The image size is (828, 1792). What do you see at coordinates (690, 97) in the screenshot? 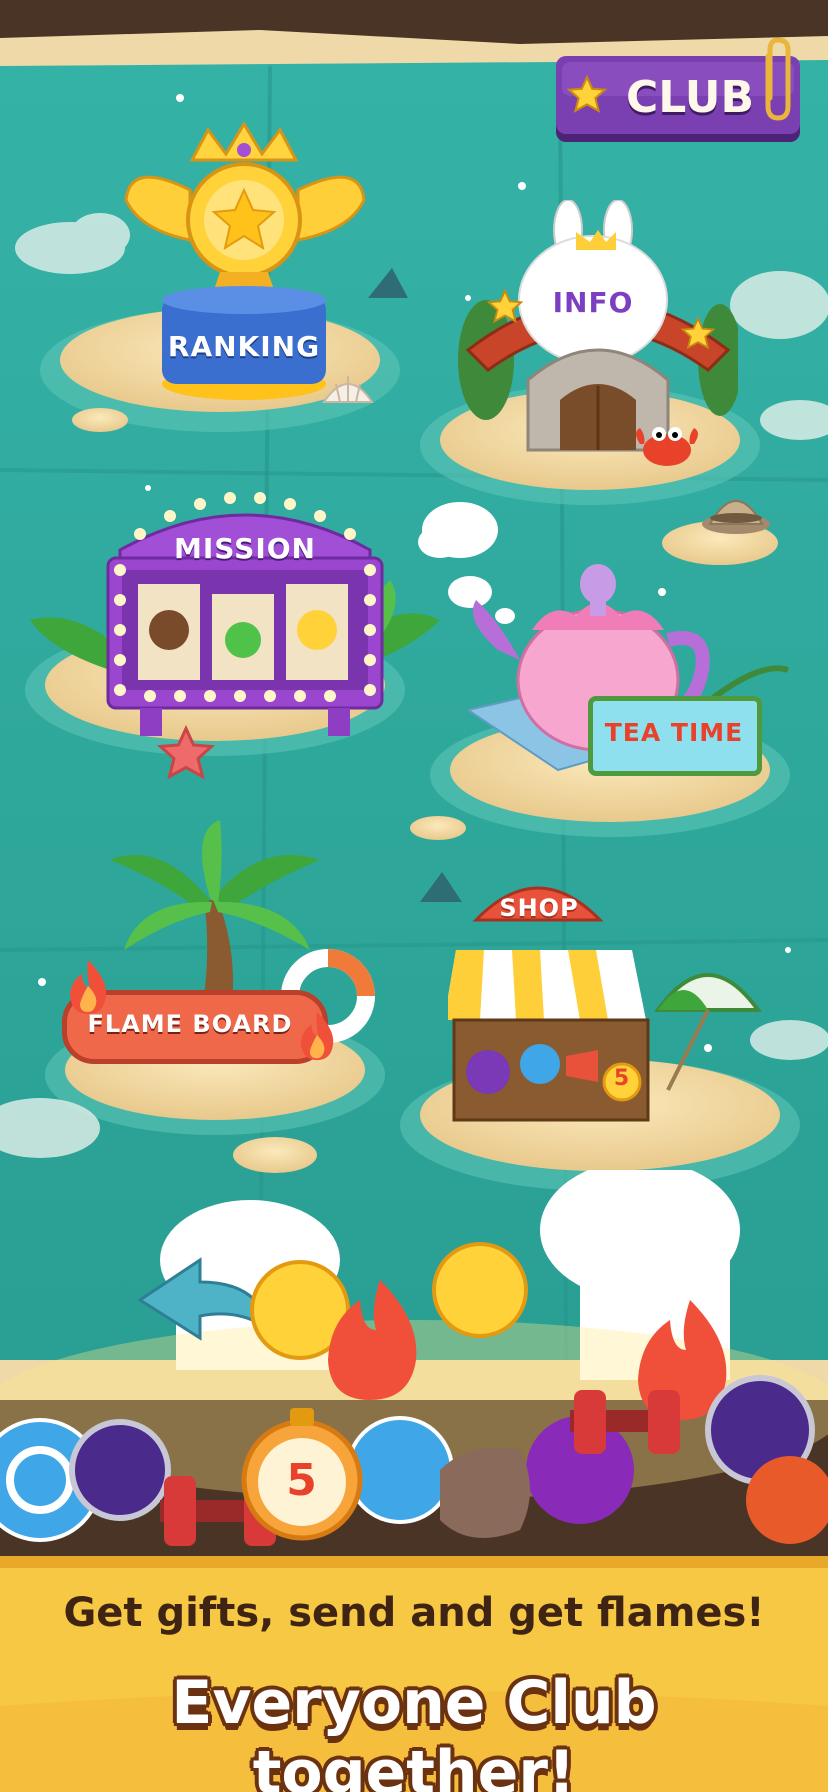
I see `club-label: CLUB` at bounding box center [690, 97].